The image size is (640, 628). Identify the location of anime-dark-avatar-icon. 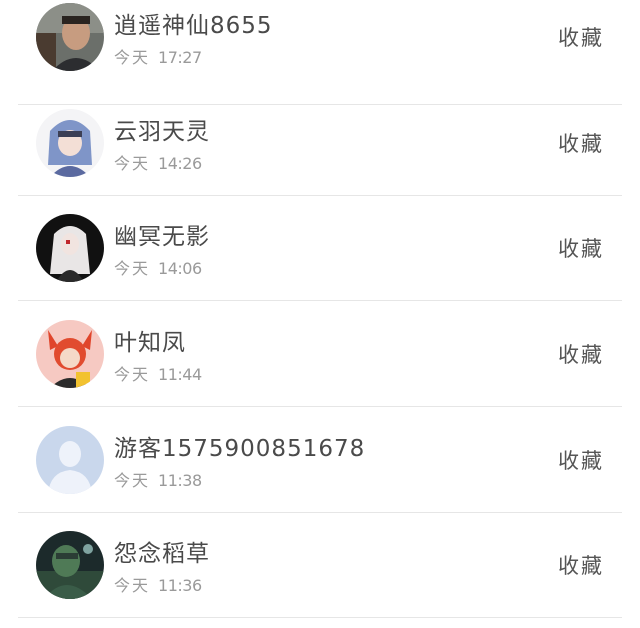
(70, 248).